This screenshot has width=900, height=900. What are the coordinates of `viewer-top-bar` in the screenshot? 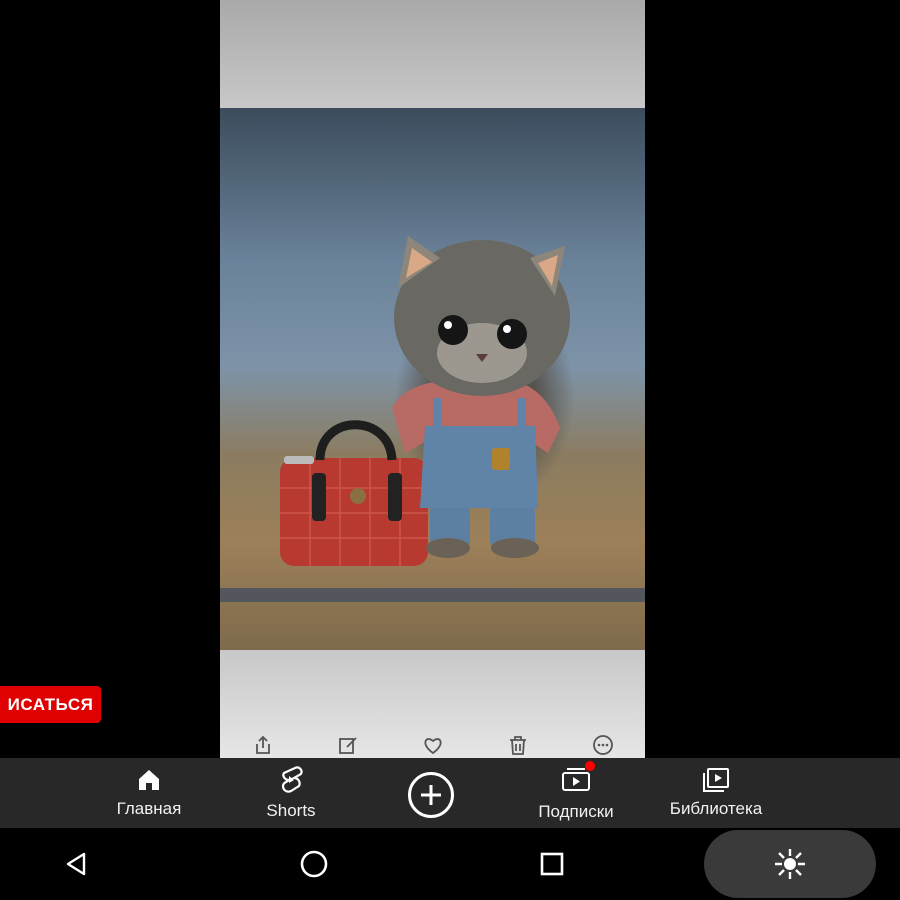 It's located at (432, 54).